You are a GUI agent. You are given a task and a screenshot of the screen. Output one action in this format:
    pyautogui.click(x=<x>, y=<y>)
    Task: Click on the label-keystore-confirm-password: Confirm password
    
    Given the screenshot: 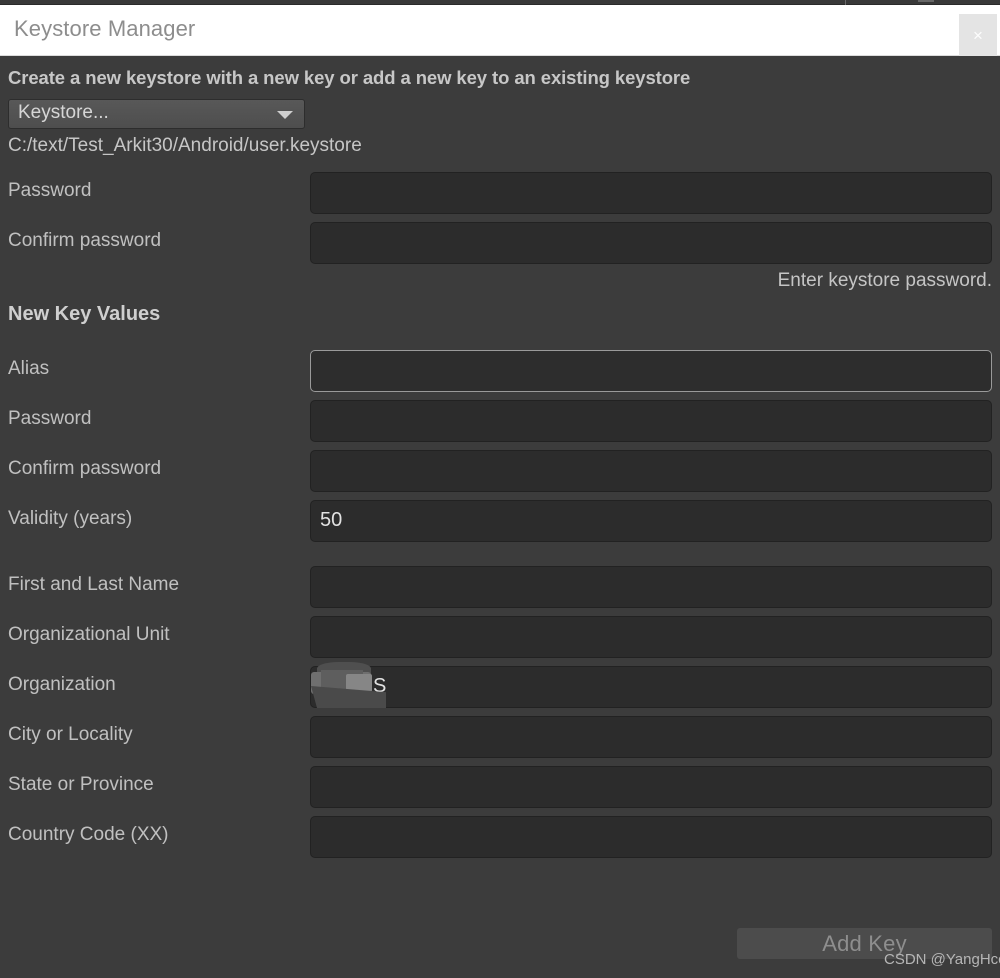 What is the action you would take?
    pyautogui.click(x=85, y=240)
    